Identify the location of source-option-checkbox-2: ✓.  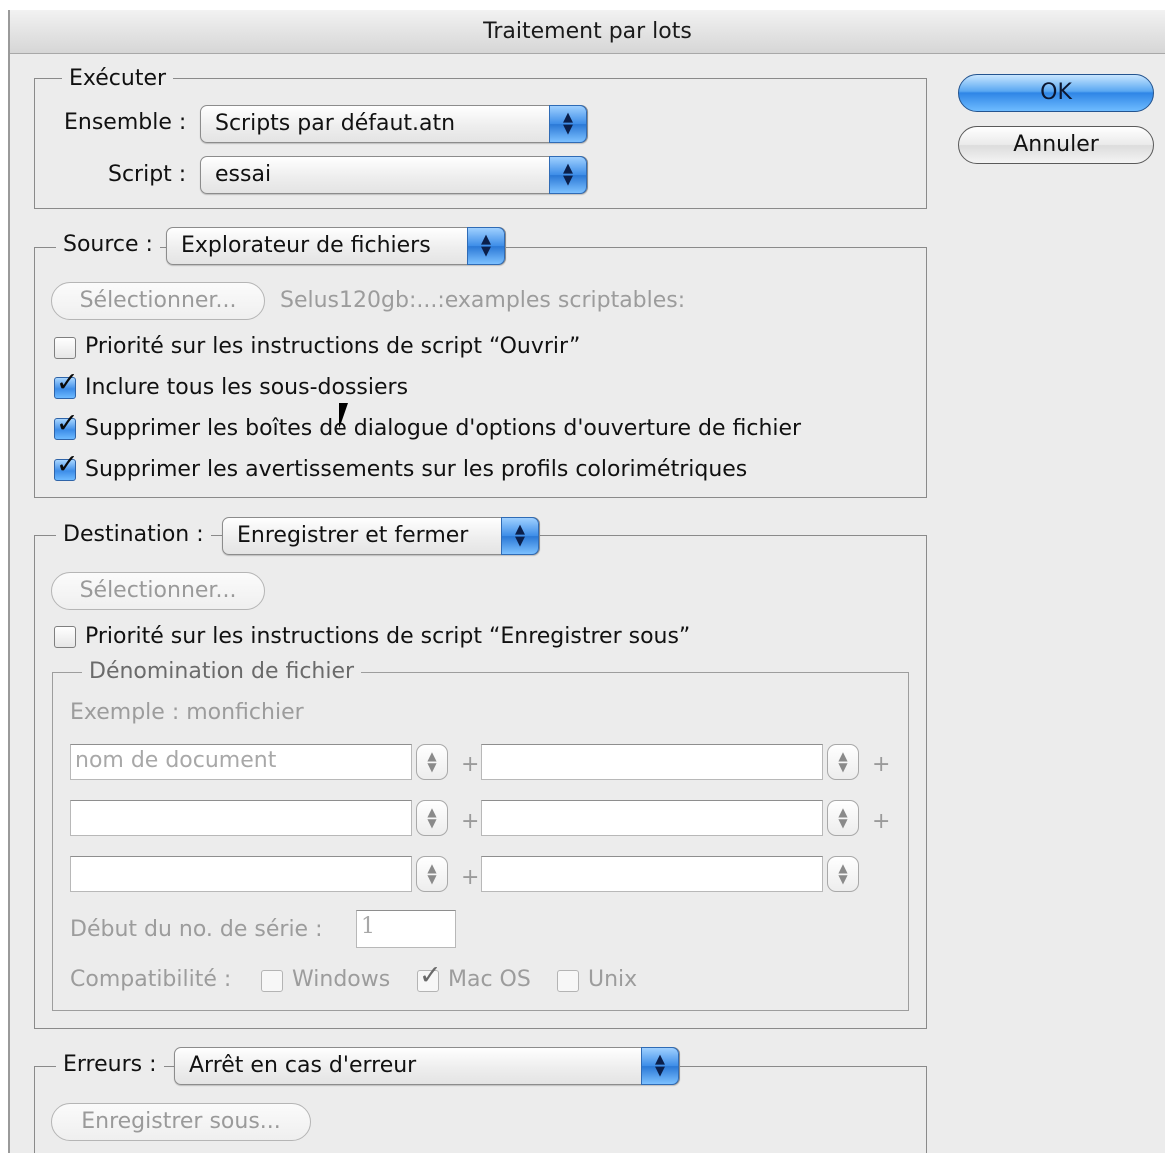
(66, 424).